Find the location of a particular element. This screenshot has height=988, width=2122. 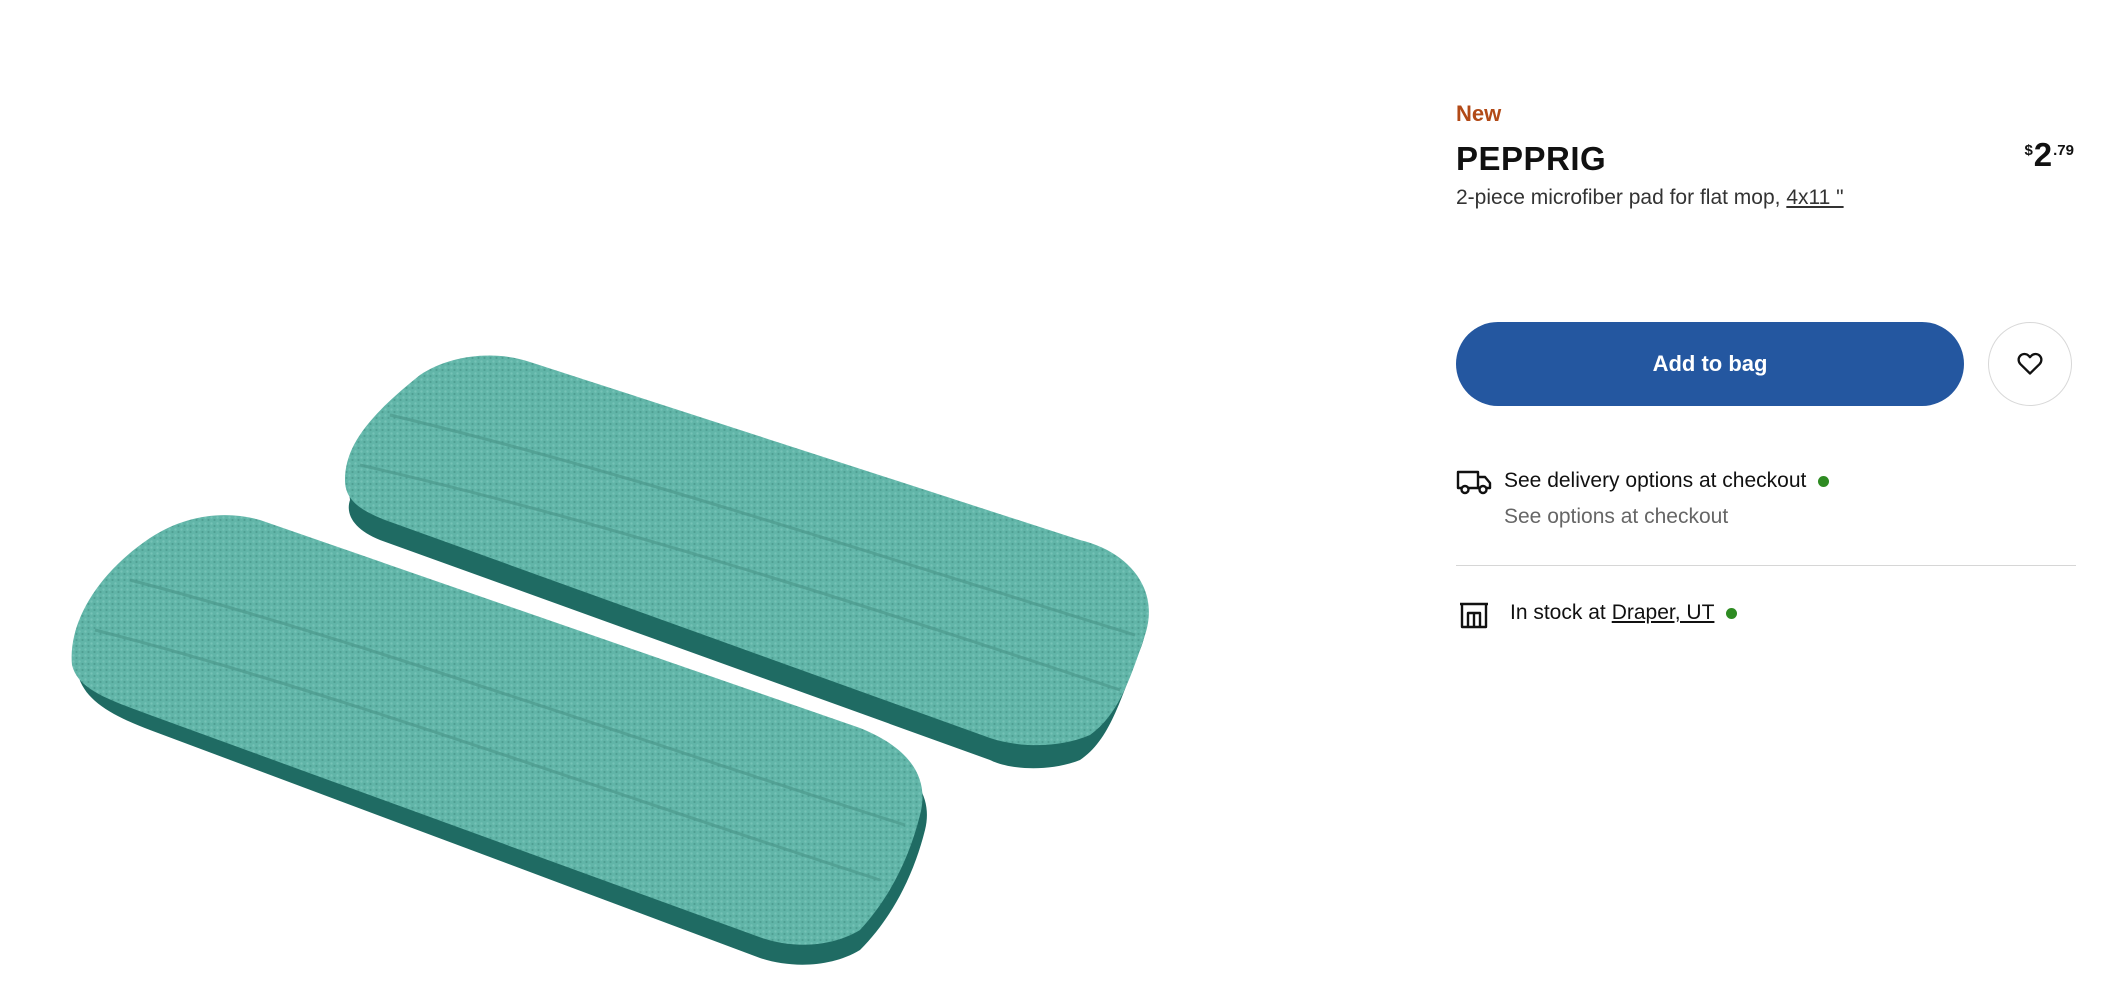

delivery-status-dot is located at coordinates (1824, 481).